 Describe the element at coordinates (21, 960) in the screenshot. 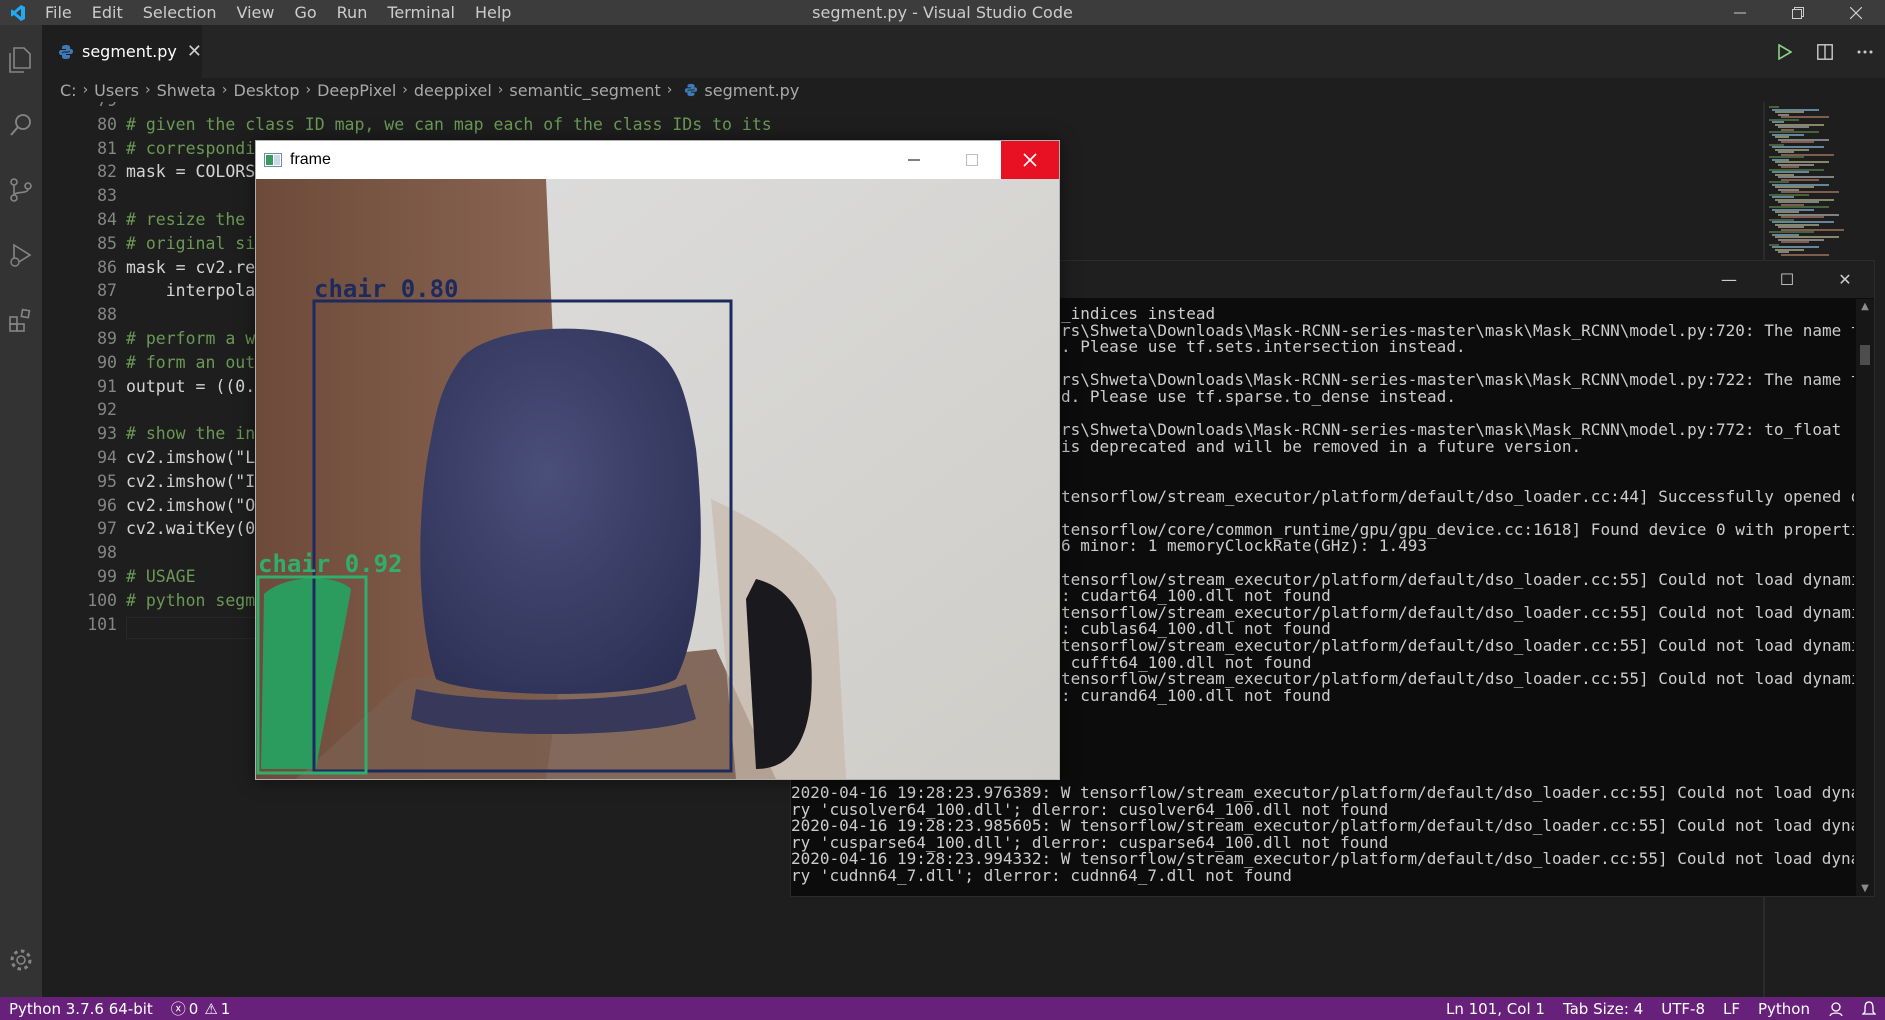

I see `gear-icon` at that location.